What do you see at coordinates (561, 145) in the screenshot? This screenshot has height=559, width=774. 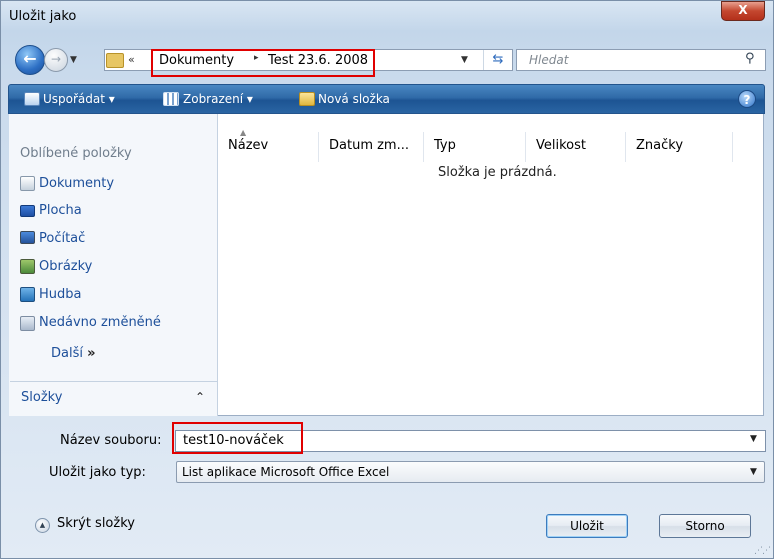 I see `column-header-size: Velikost` at bounding box center [561, 145].